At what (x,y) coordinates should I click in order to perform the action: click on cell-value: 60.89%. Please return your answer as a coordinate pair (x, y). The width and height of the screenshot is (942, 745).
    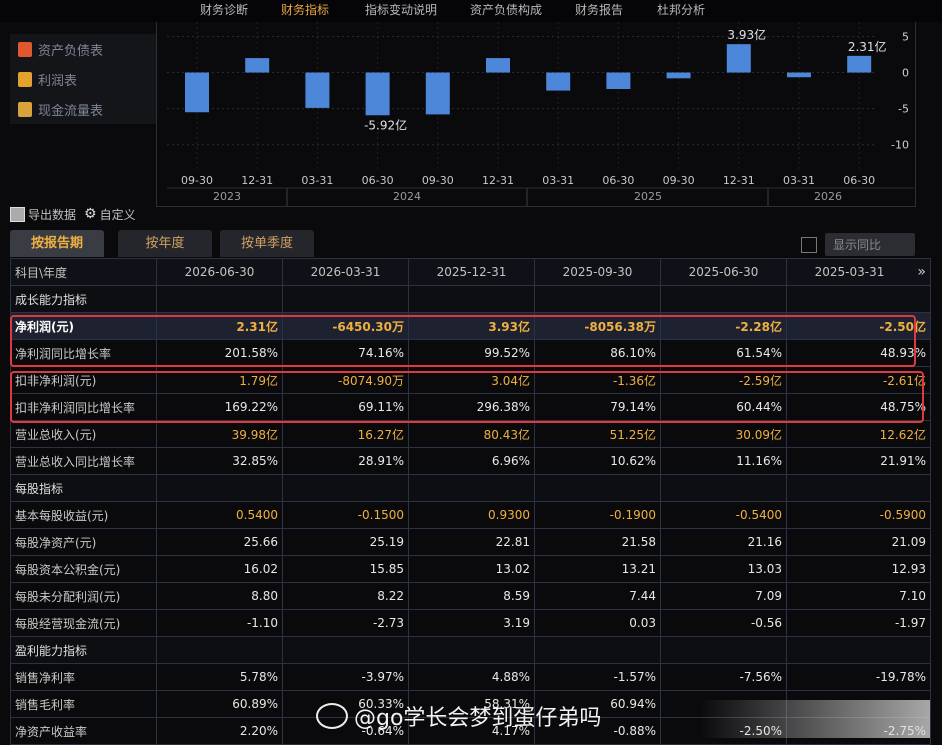
    Looking at the image, I should click on (219, 704).